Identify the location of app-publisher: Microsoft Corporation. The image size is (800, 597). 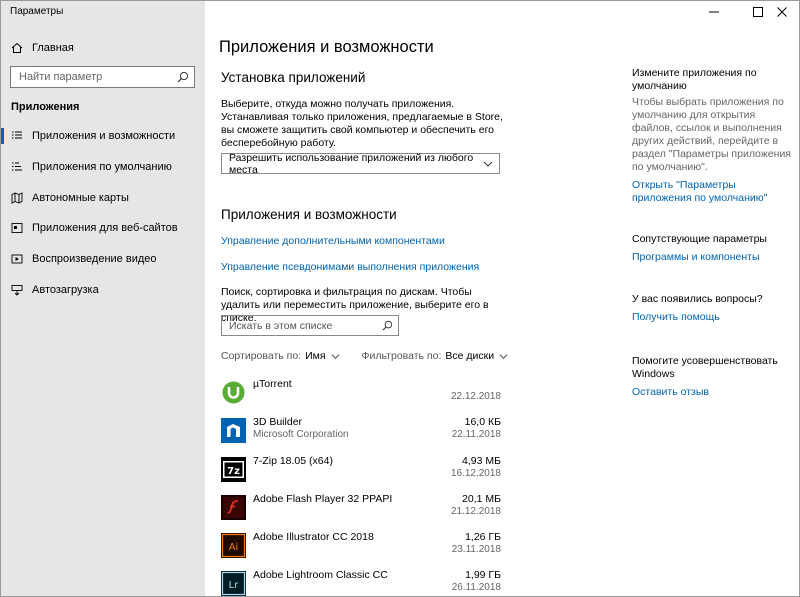
(301, 434).